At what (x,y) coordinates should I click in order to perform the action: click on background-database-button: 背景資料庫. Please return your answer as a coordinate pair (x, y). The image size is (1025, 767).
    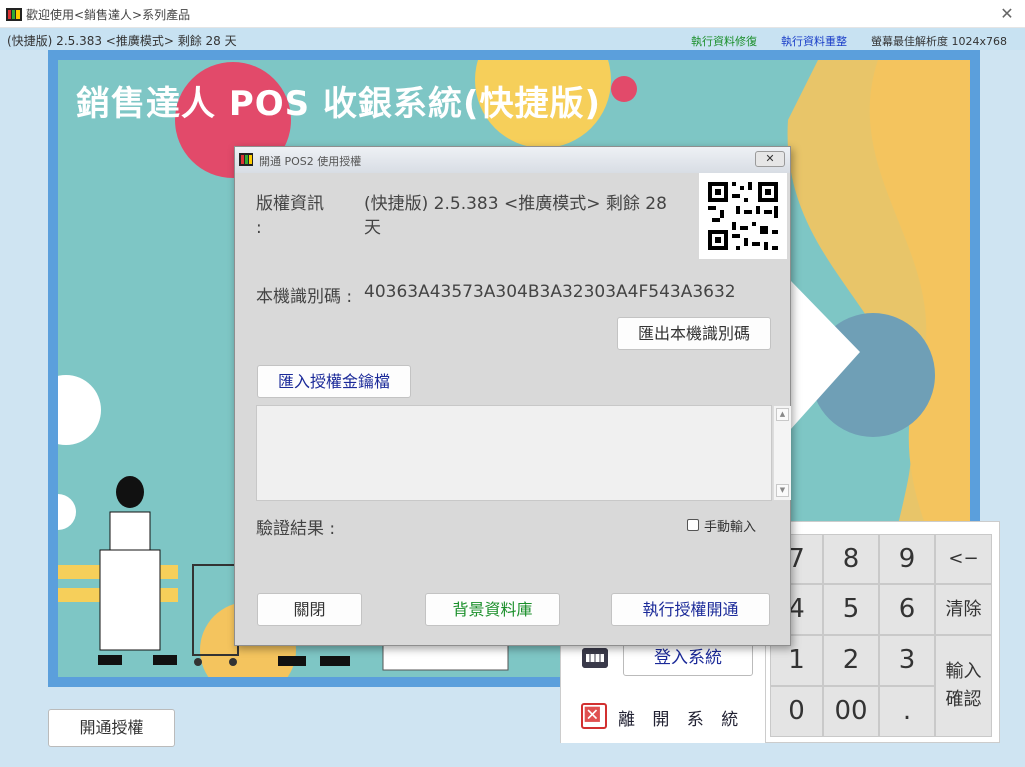
    Looking at the image, I should click on (492, 609).